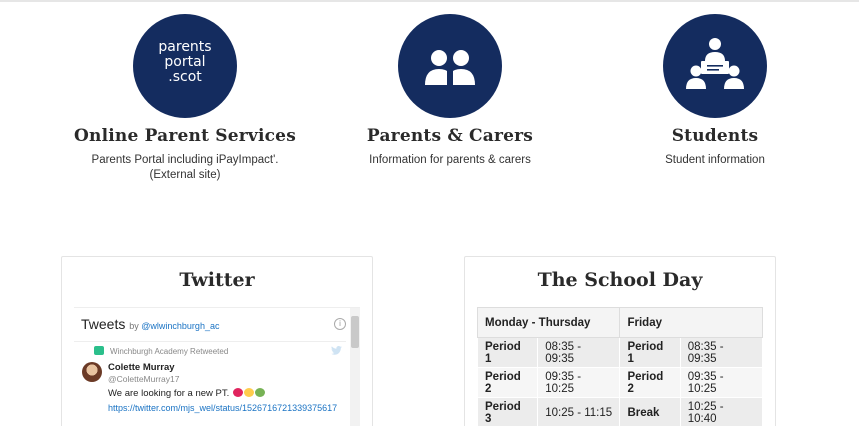 The height and width of the screenshot is (426, 859). What do you see at coordinates (185, 77) in the screenshot?
I see `logo-line-3: .scot` at bounding box center [185, 77].